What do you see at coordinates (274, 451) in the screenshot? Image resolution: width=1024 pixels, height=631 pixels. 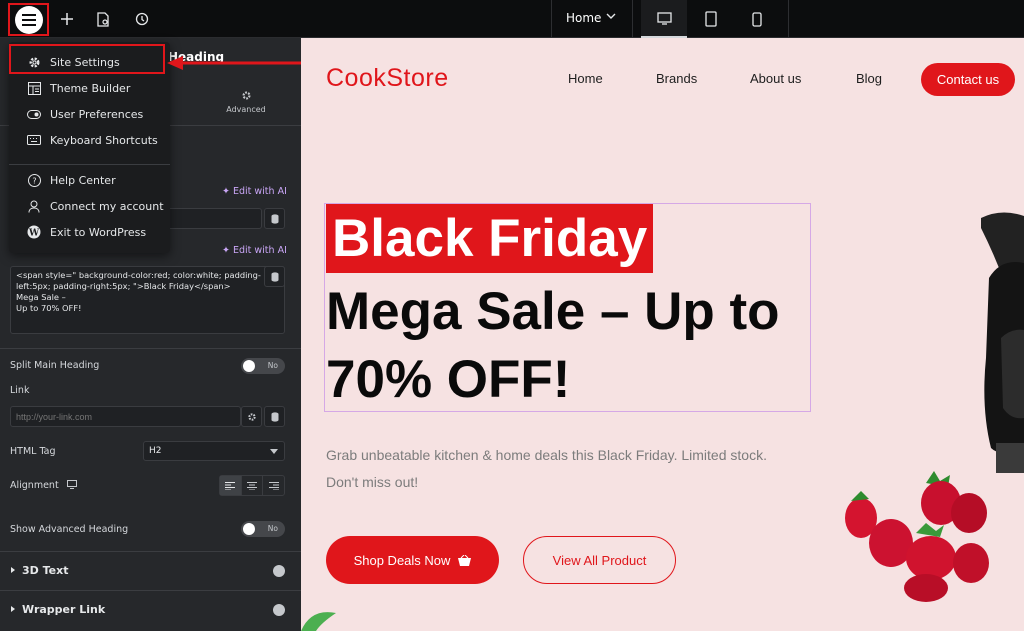 I see `caret-down-icon` at bounding box center [274, 451].